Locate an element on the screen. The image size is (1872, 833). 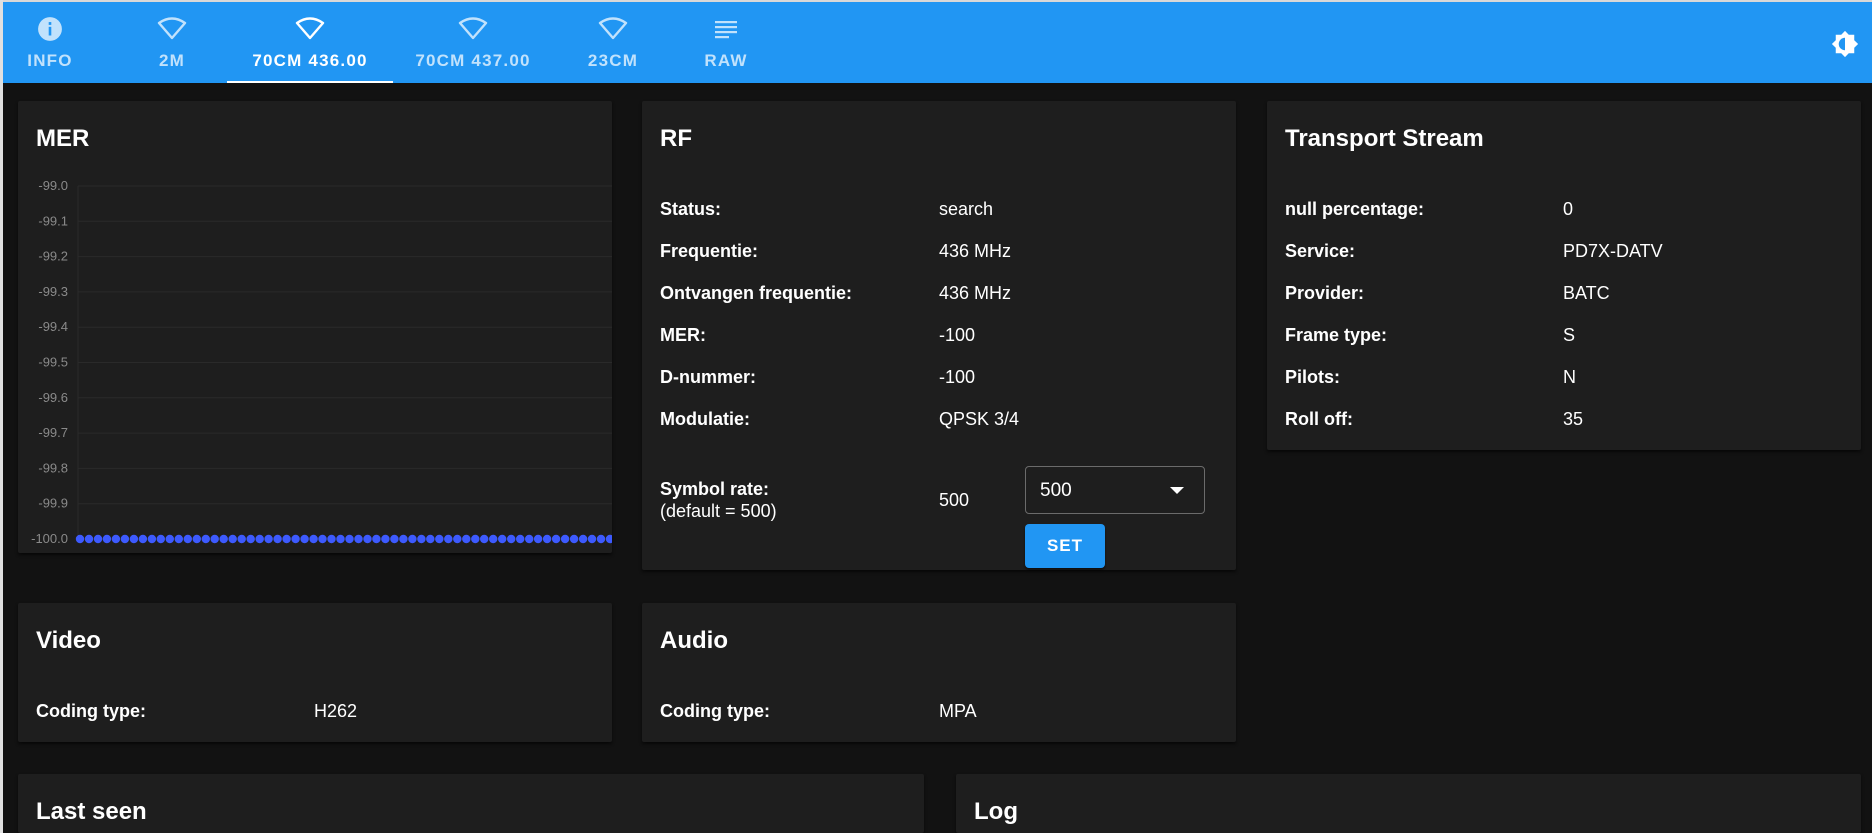
modulation-value: QPSK 3/4 is located at coordinates (979, 419).